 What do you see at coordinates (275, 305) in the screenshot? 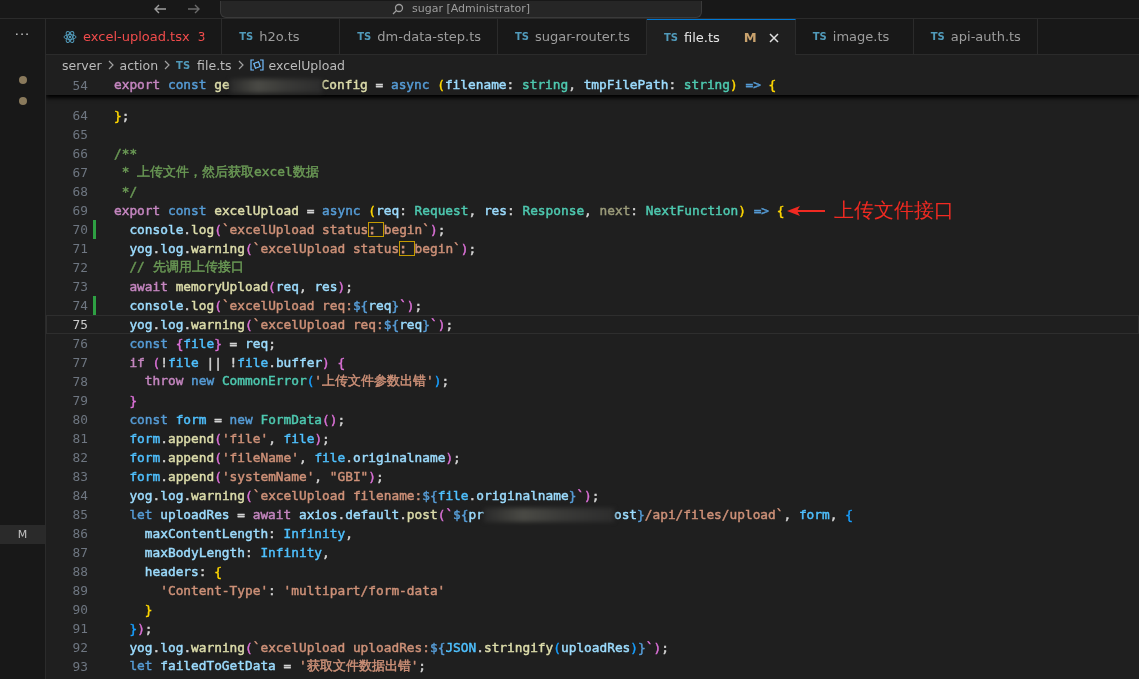
I see `code-line: console.log(`excelUpload req:${req}`);` at bounding box center [275, 305].